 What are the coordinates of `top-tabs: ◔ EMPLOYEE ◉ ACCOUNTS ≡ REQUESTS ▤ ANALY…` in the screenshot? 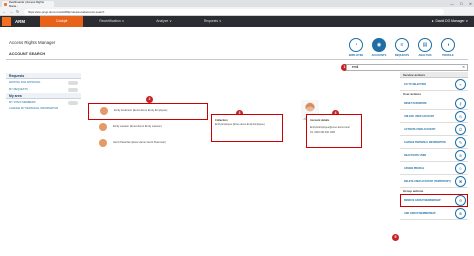 It's located at (402, 47).